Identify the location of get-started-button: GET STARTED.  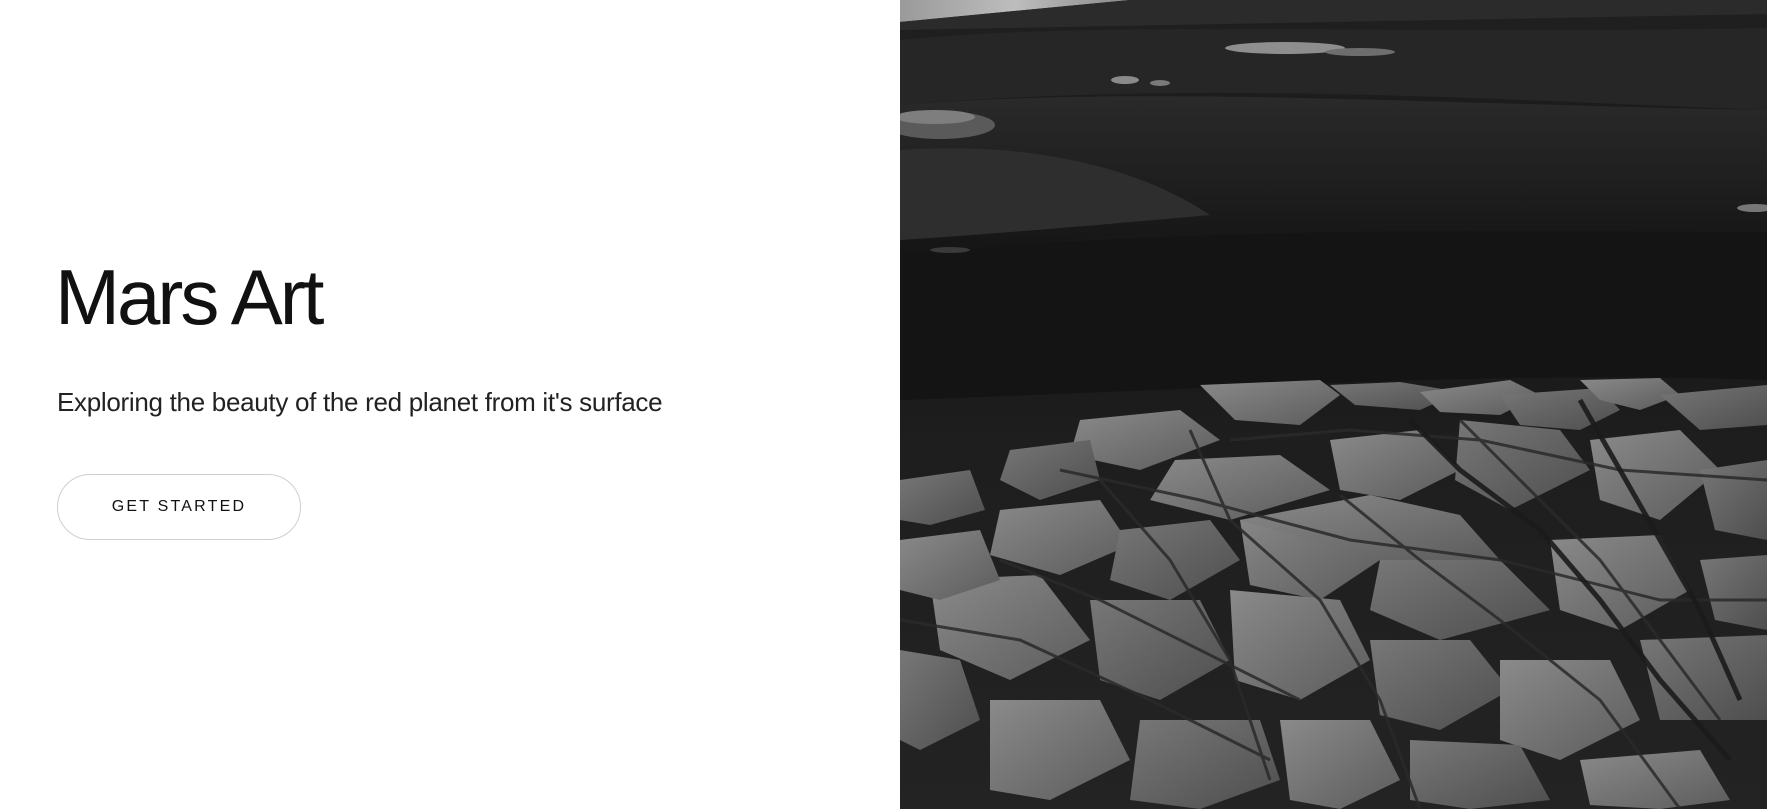
(179, 507).